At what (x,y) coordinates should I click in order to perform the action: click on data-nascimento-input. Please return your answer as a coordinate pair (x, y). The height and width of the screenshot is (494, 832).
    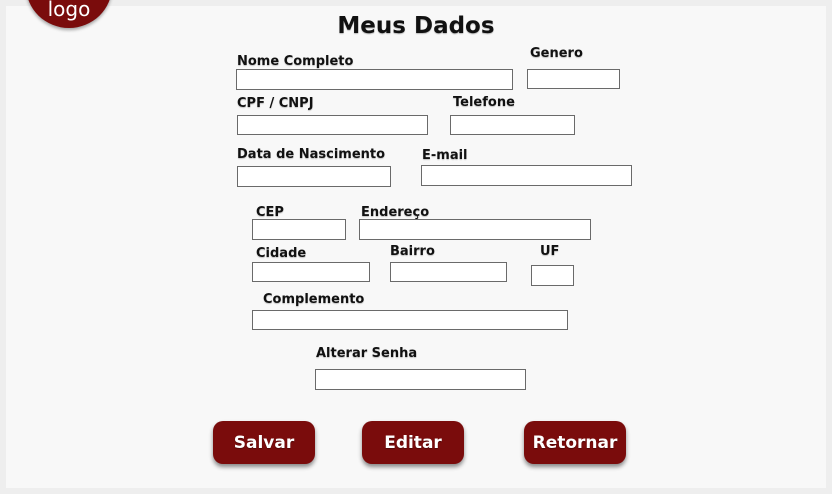
    Looking at the image, I should click on (314, 176).